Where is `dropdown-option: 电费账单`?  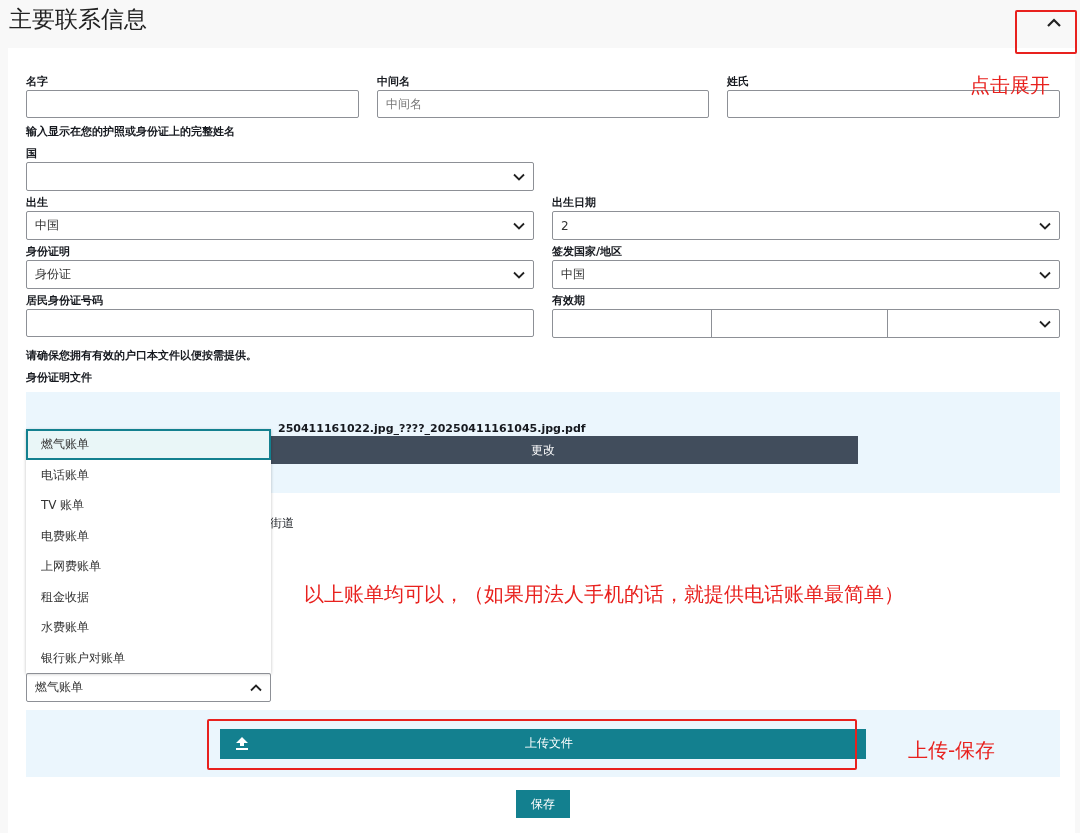
dropdown-option: 电费账单 is located at coordinates (148, 535).